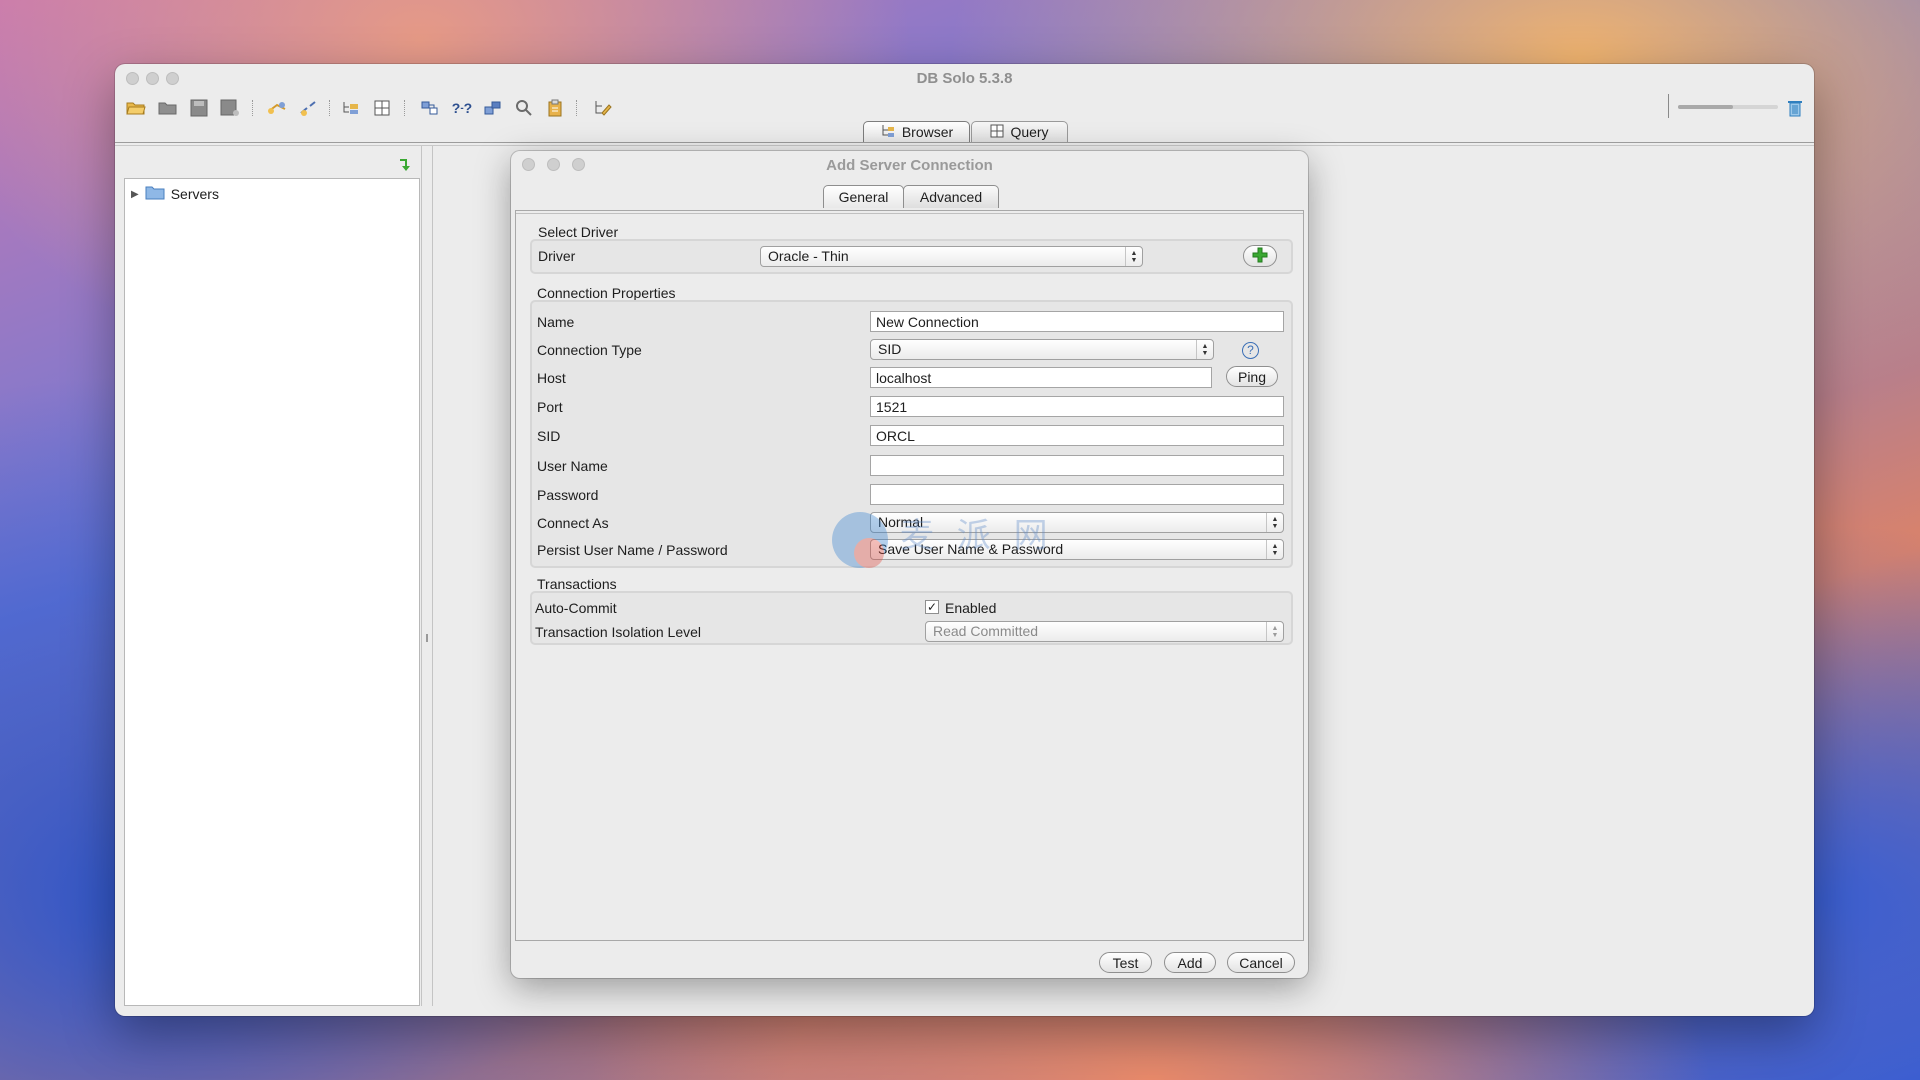 Image resolution: width=1920 pixels, height=1080 pixels. Describe the element at coordinates (549, 436) in the screenshot. I see `sid-label: SID` at that location.